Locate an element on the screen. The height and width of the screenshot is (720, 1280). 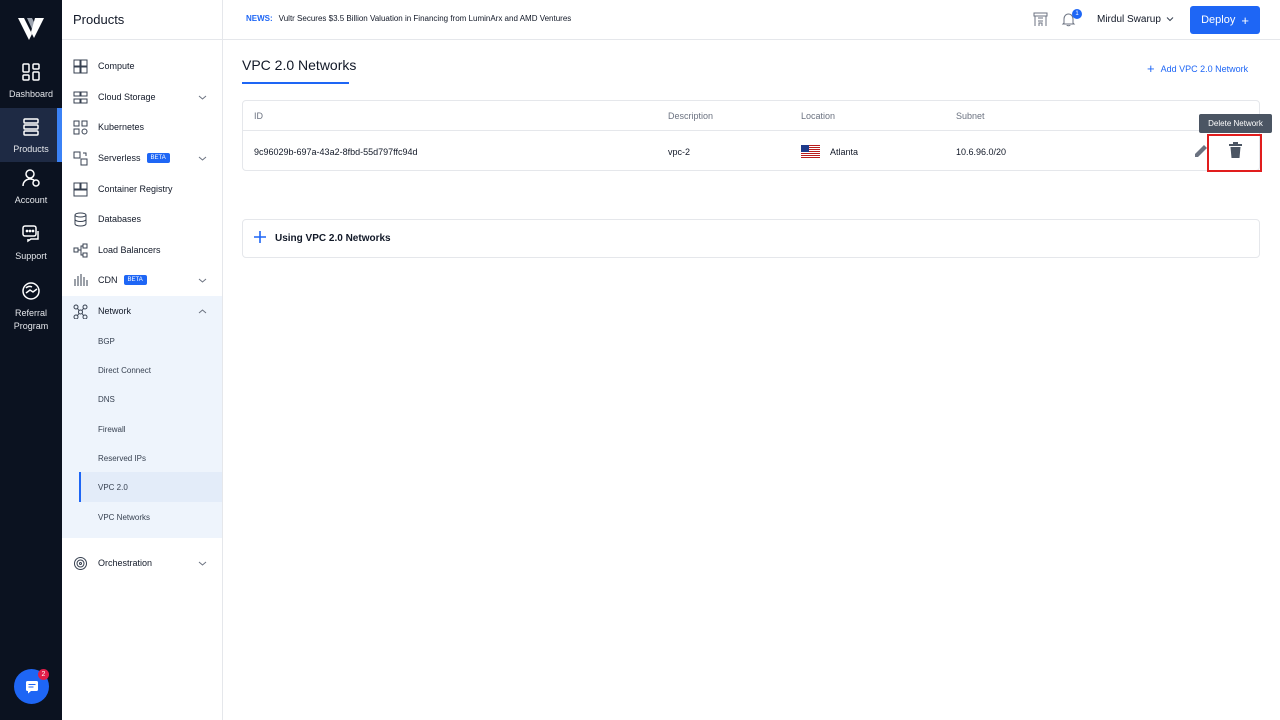
sidebar-subitem-vpc-2: VPC 2.0 is located at coordinates (113, 487).